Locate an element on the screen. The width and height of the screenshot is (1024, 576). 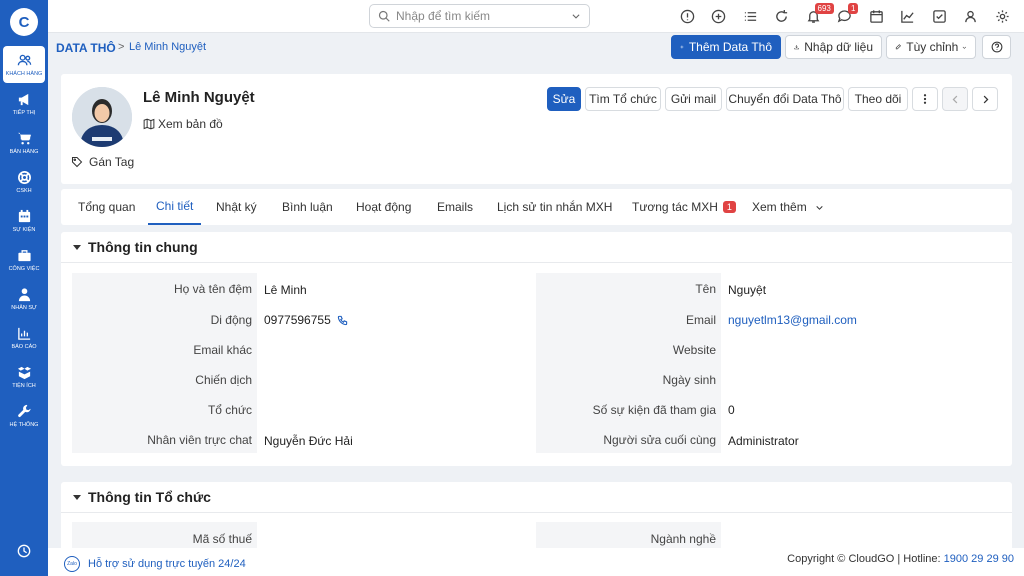
sidebar-item-system: HỆ THỐNG is located at coordinates (24, 415).